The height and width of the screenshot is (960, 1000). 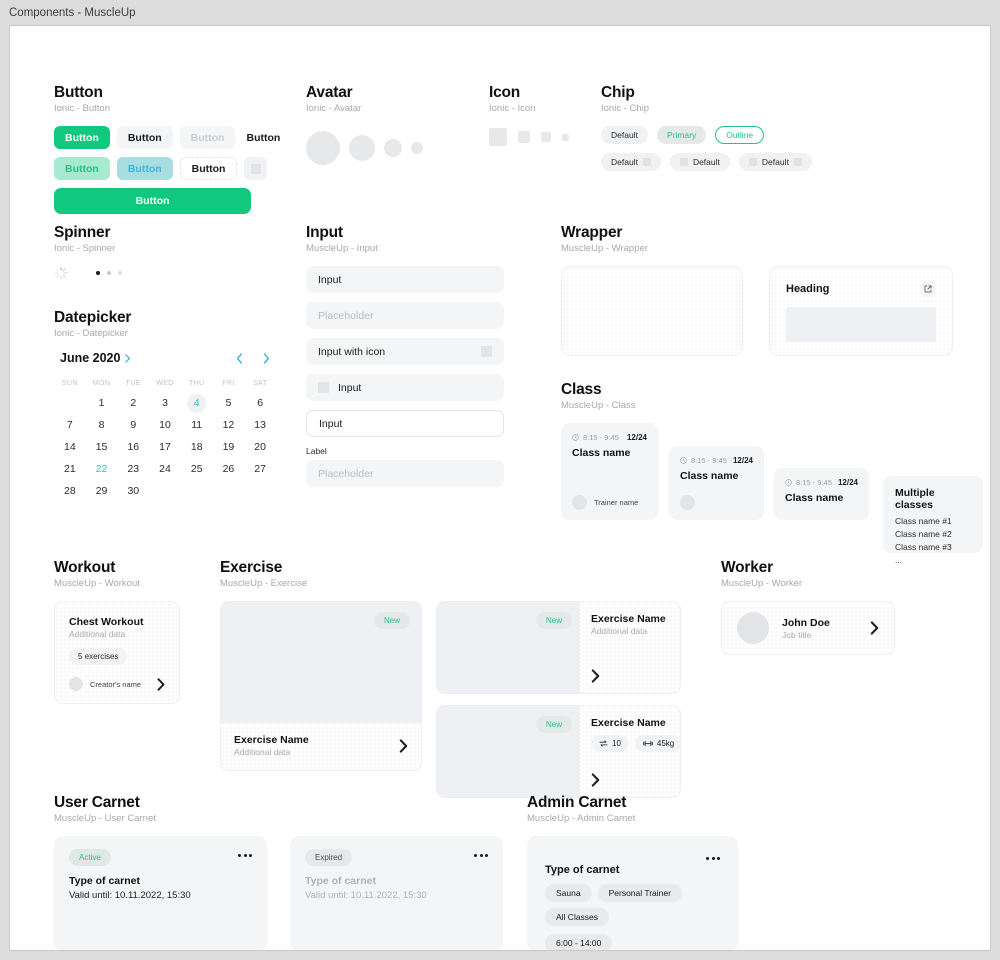 What do you see at coordinates (196, 383) in the screenshot?
I see `calendar-day-header: THU` at bounding box center [196, 383].